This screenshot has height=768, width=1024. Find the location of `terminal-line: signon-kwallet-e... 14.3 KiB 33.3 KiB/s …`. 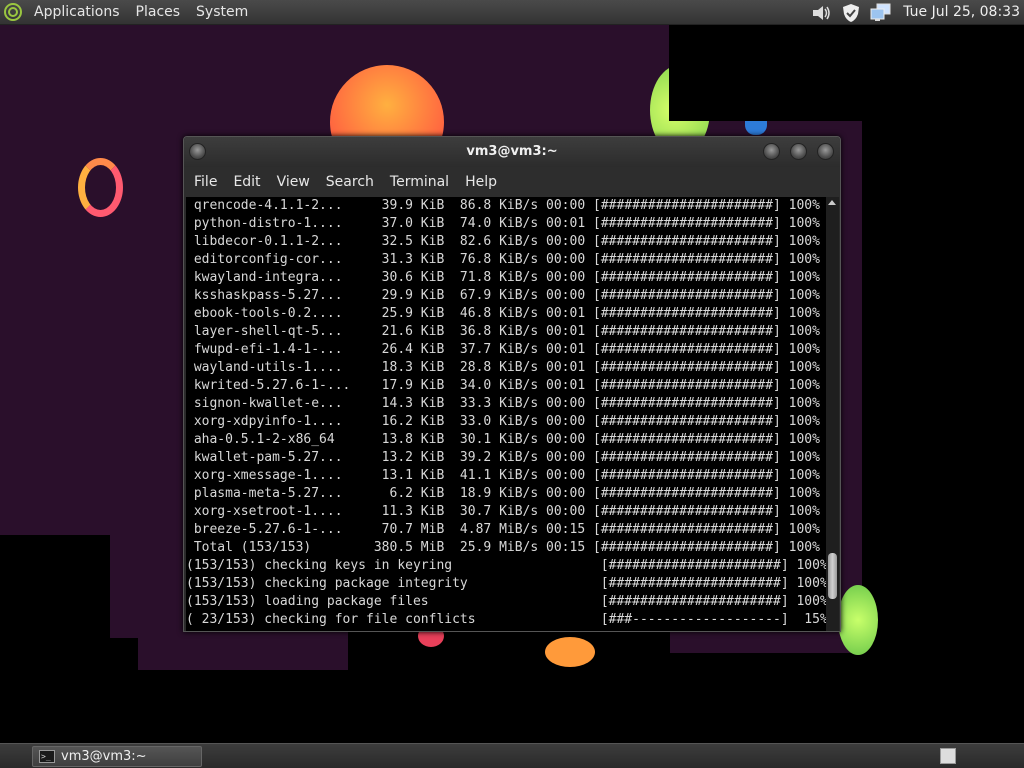

terminal-line: signon-kwallet-e... 14.3 KiB 33.3 KiB/s … is located at coordinates (503, 403).